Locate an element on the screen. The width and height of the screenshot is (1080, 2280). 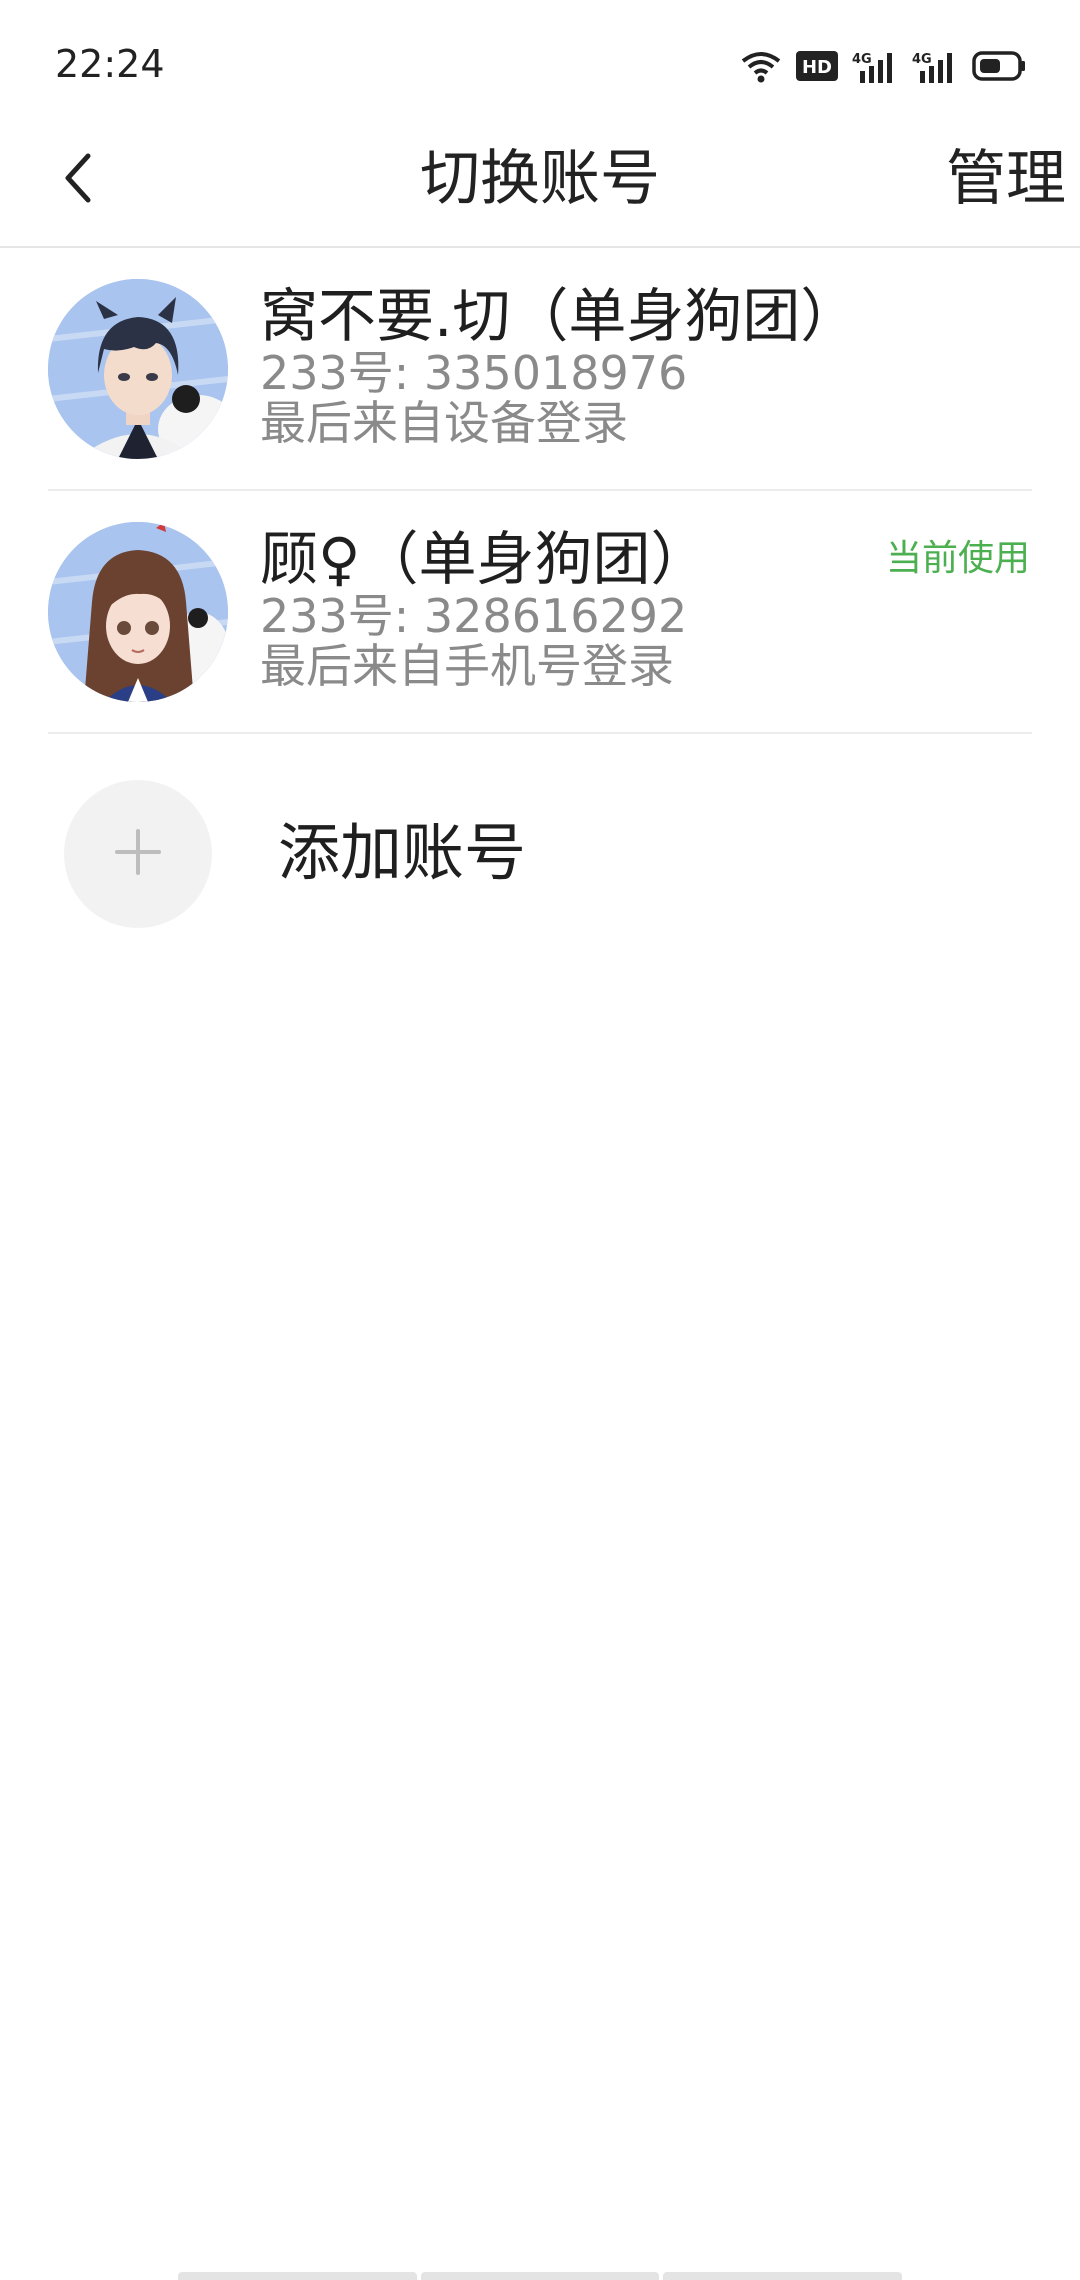
hd-icon: HD is located at coordinates (817, 66).